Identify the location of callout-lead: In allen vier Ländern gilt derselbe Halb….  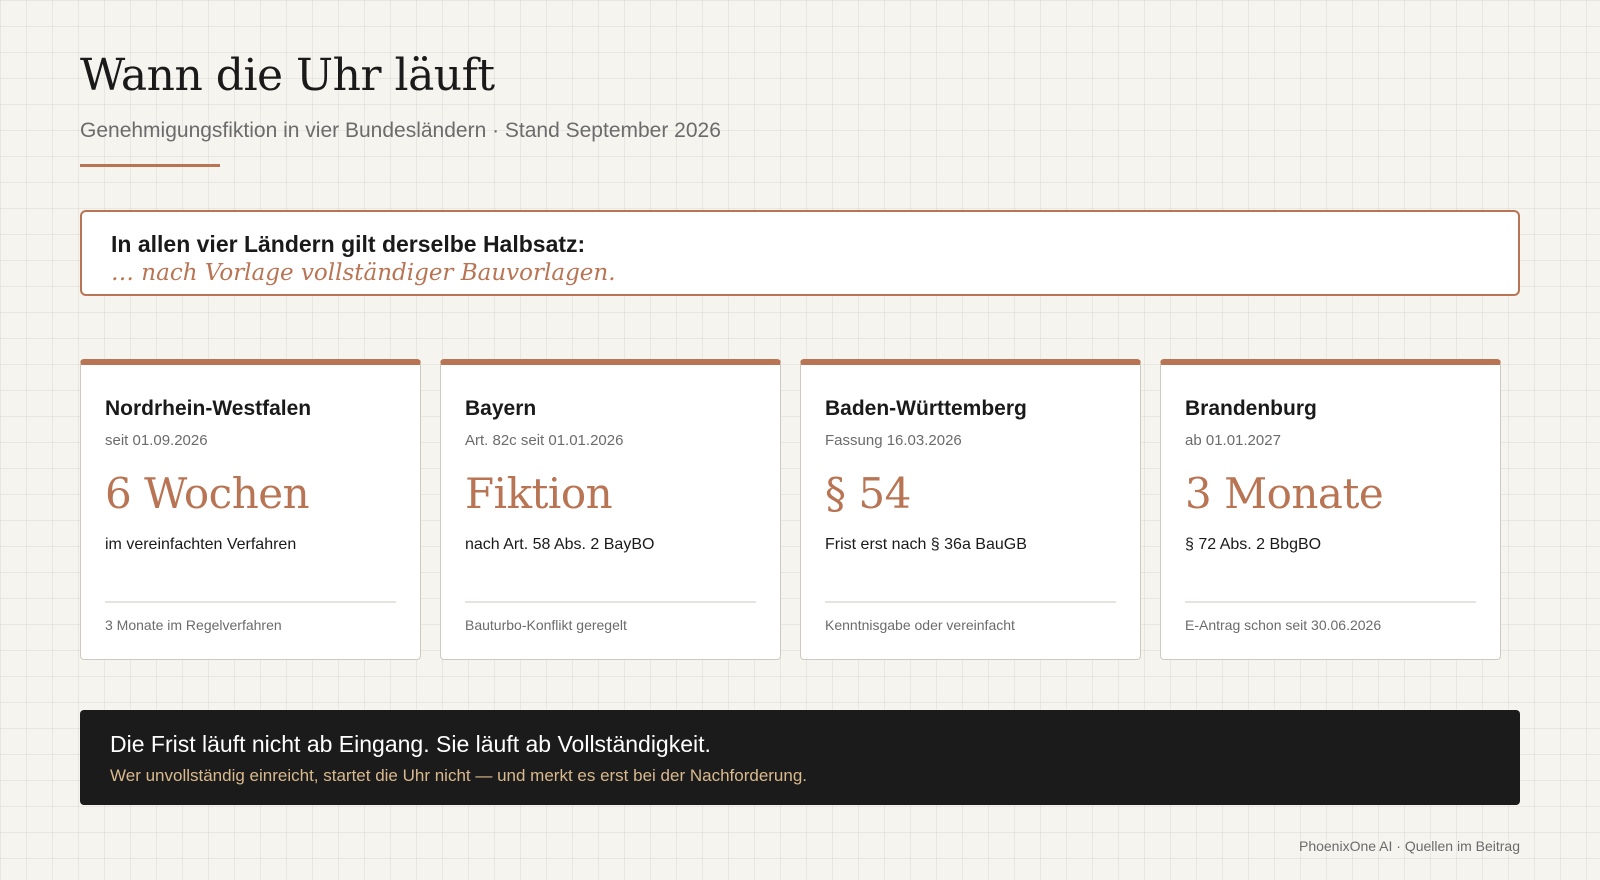
(348, 244).